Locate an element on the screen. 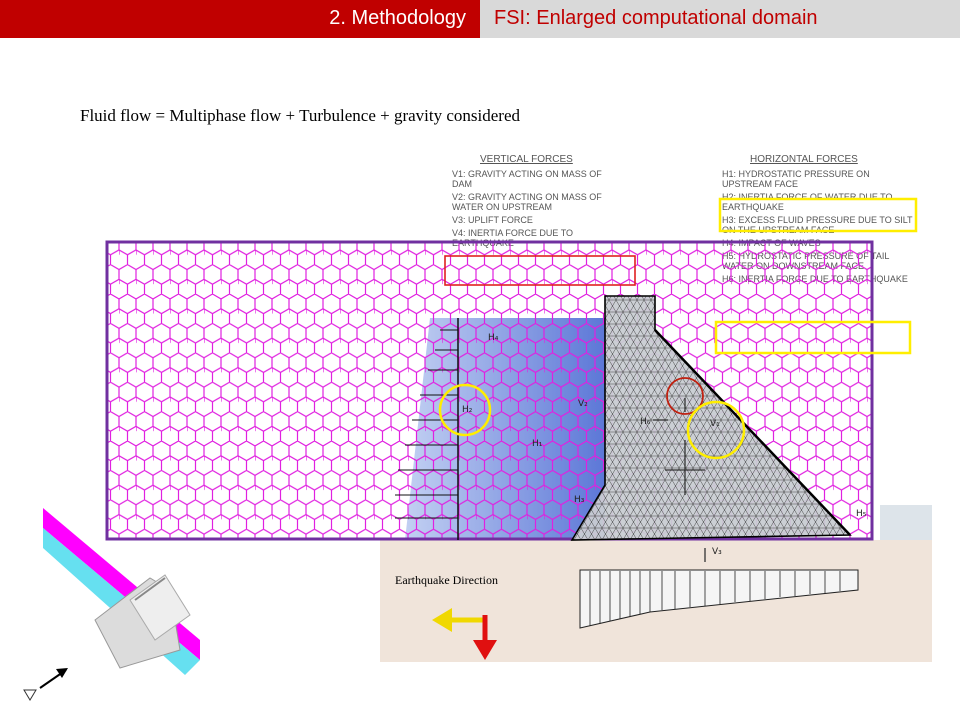  earthquake-direction-label: Earthquake Direction is located at coordinates (446, 580).